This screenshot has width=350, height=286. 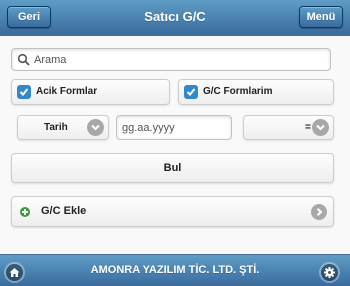 I want to click on add-entry-button: G/C Ekle, so click(x=172, y=211).